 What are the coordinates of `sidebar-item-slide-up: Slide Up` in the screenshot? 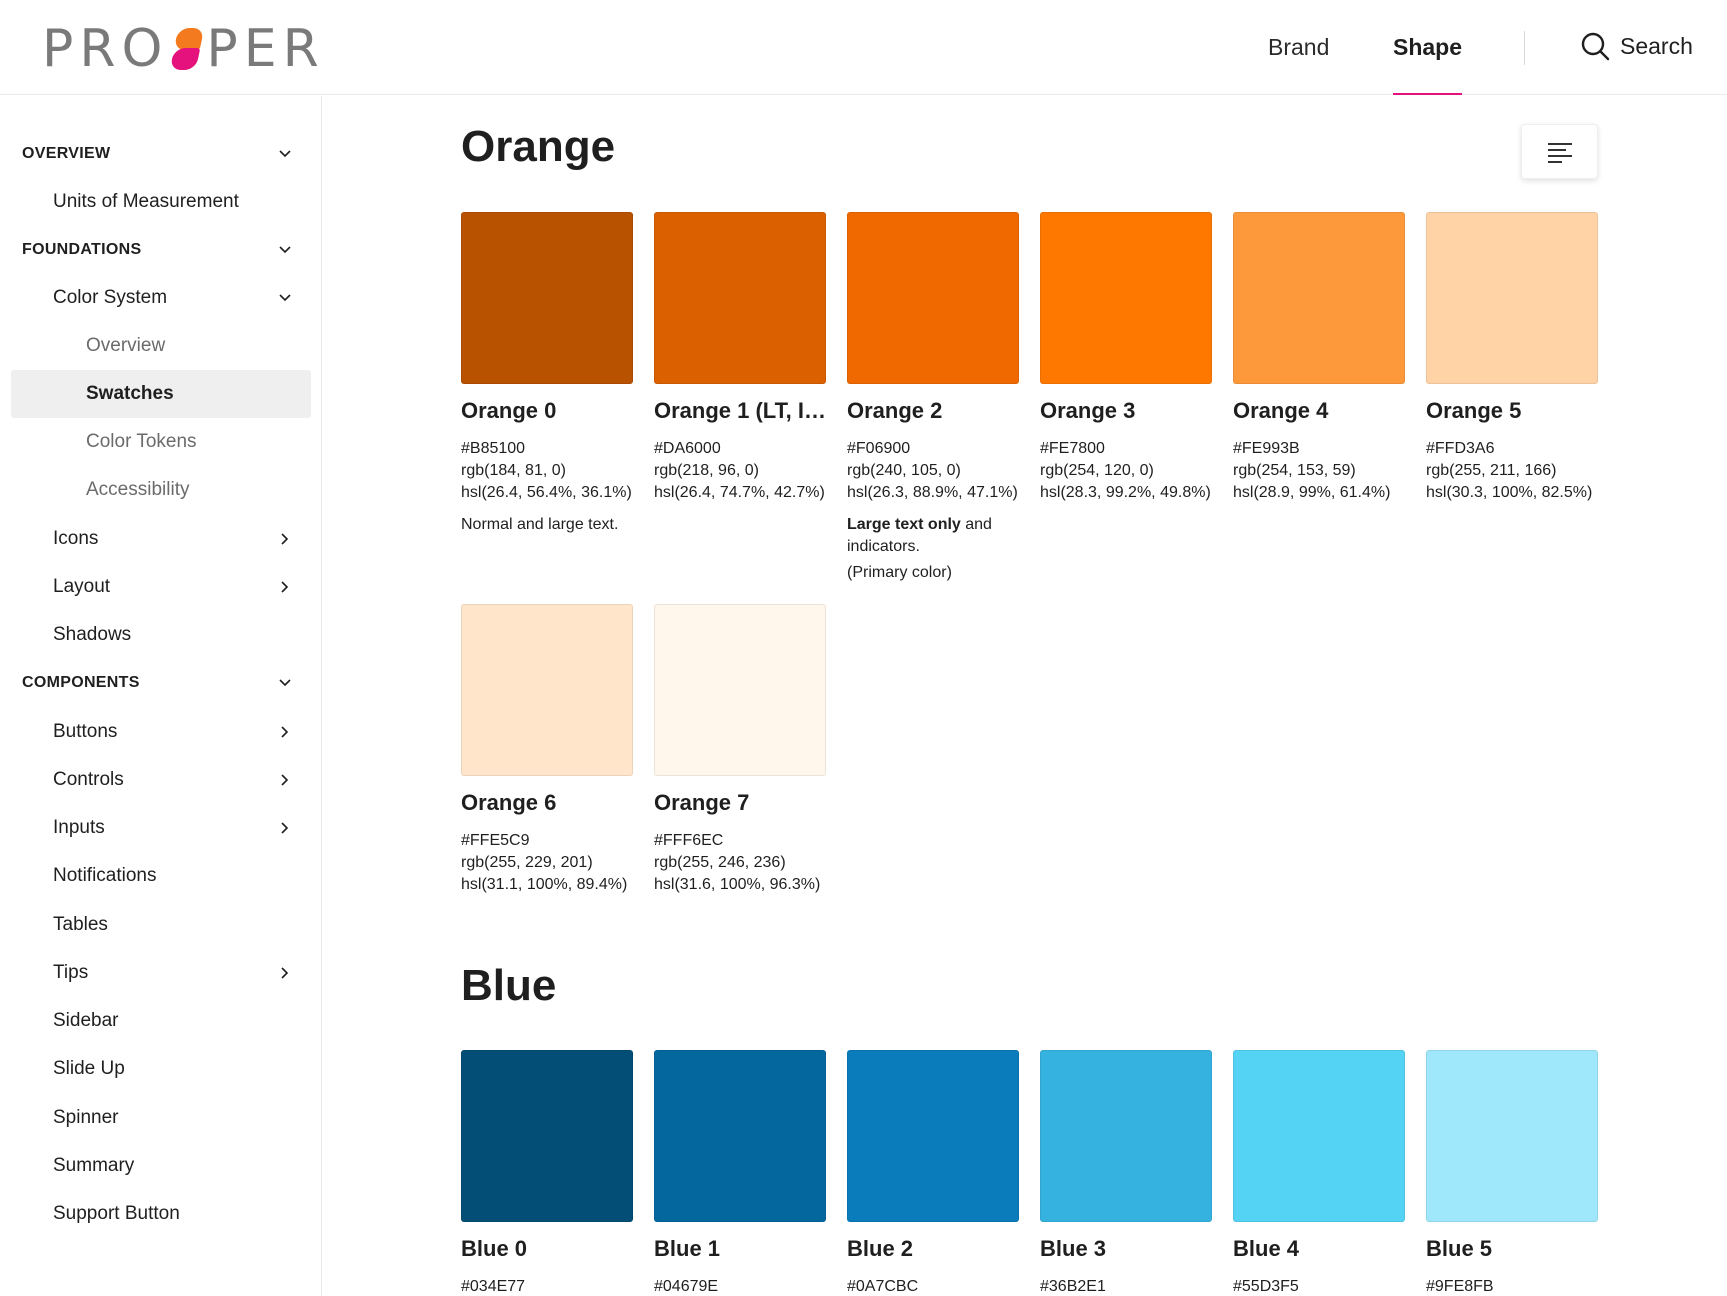 It's located at (161, 1069).